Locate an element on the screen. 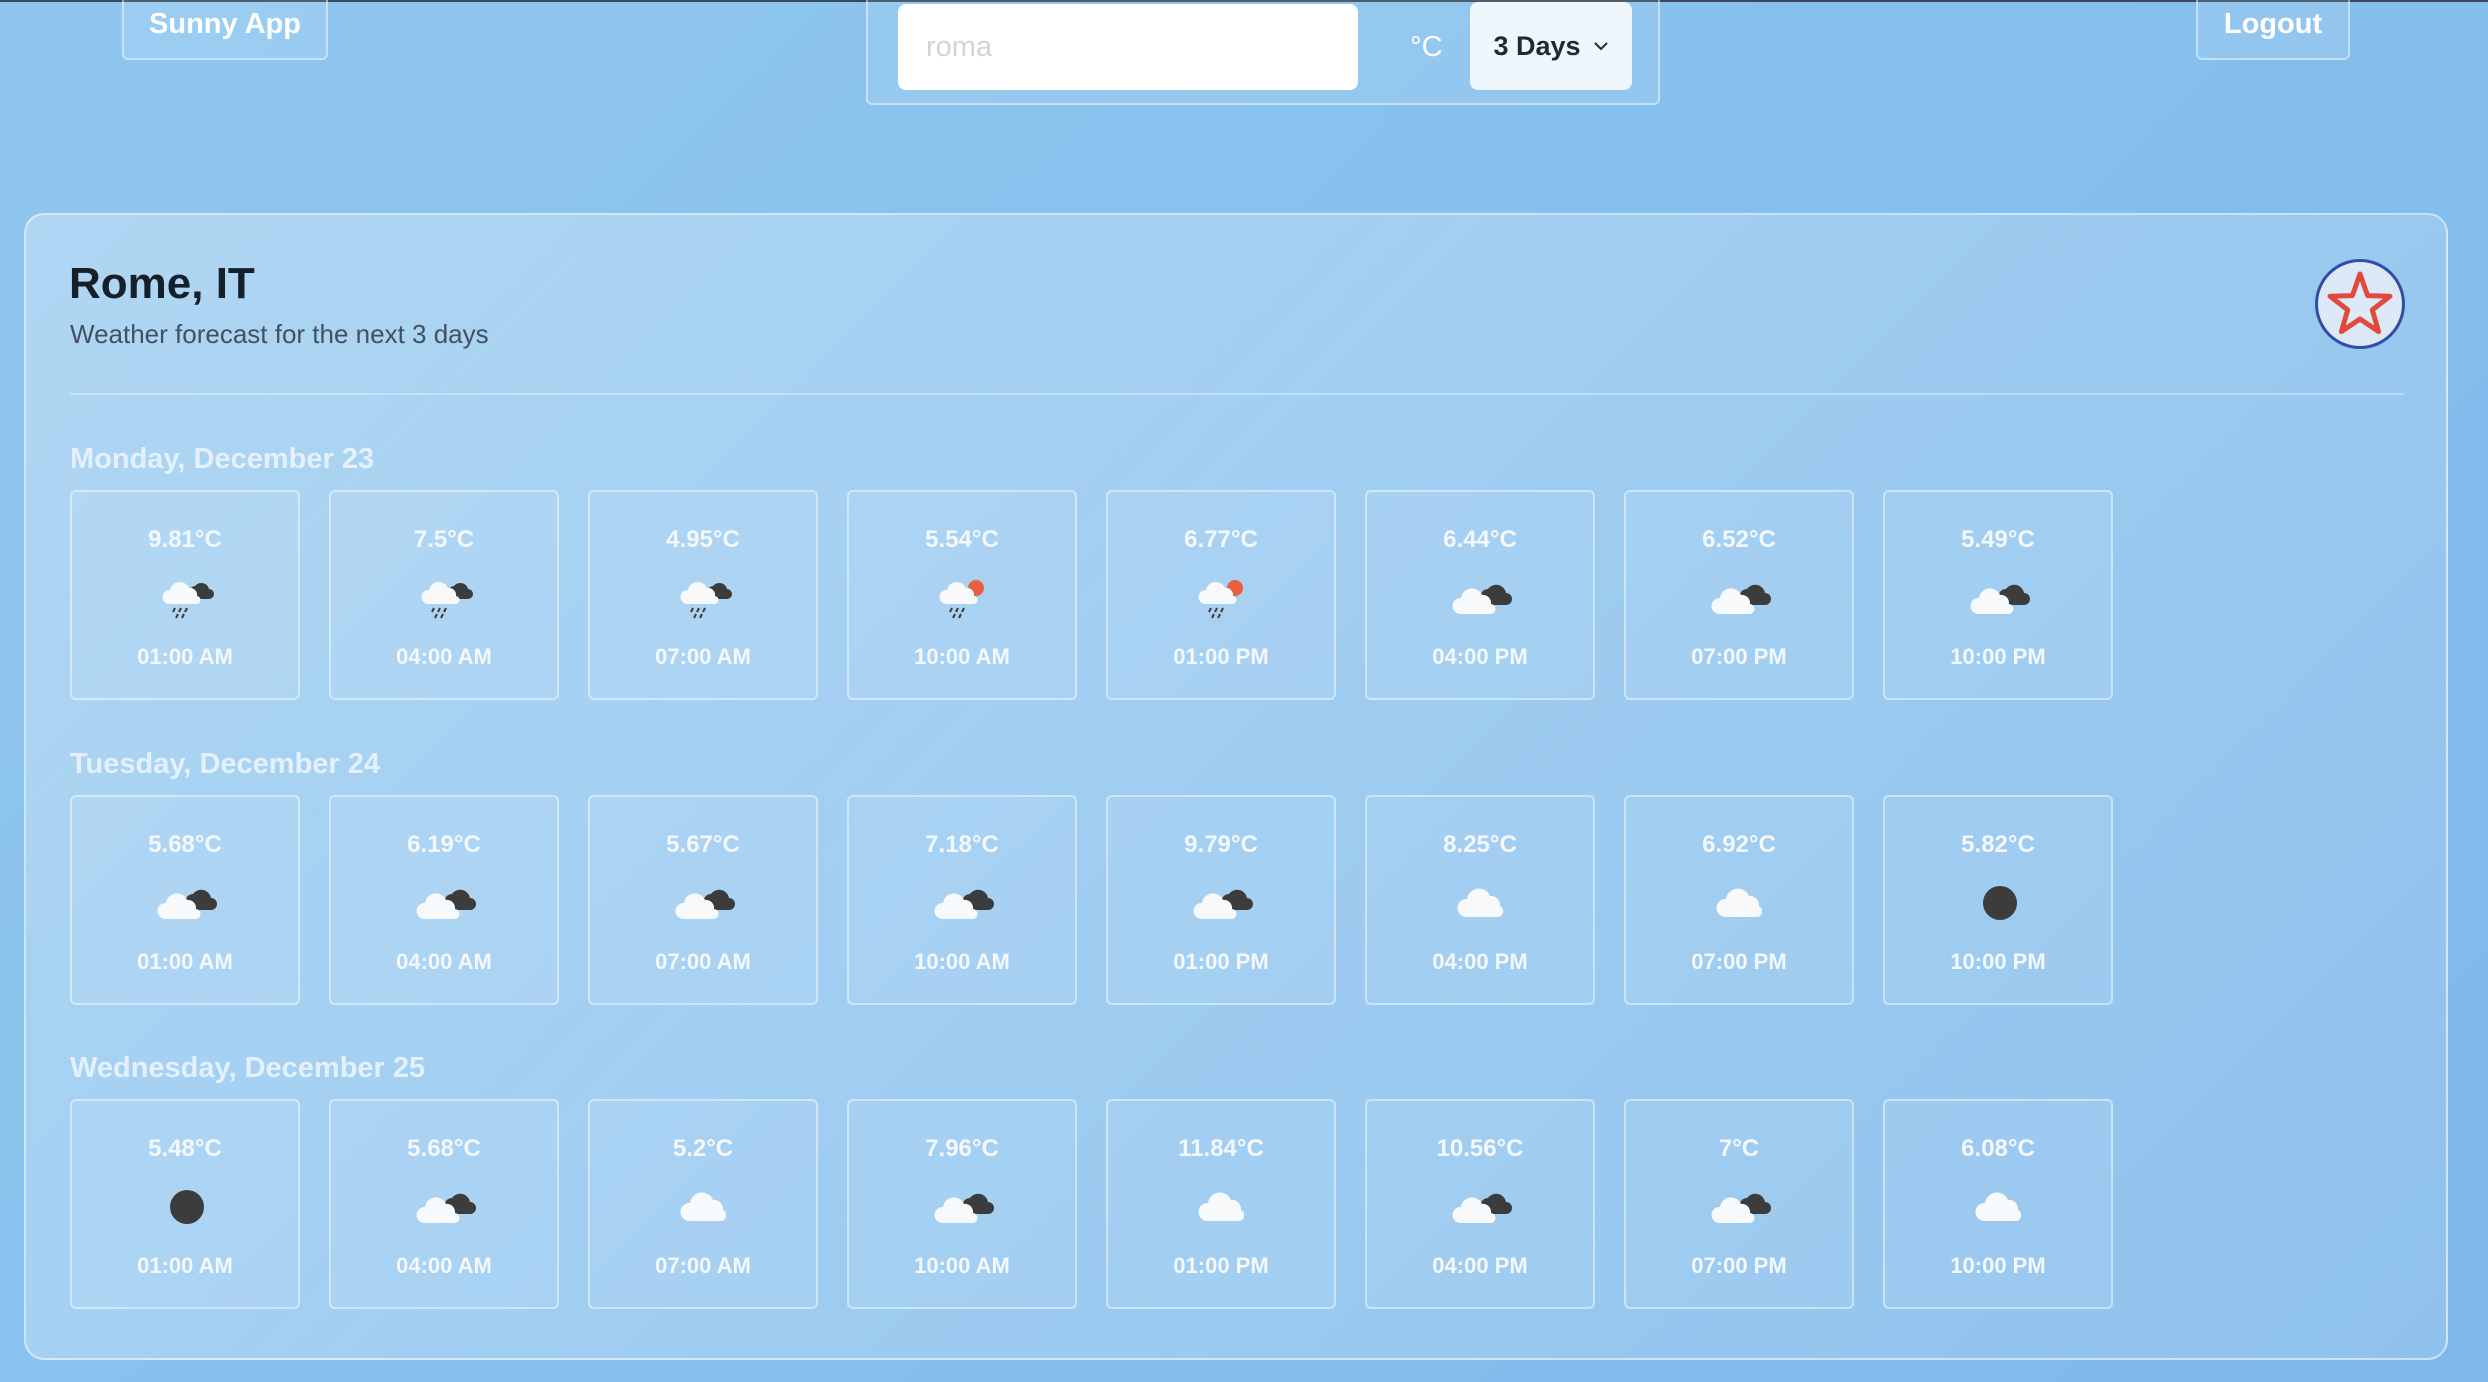 The height and width of the screenshot is (1382, 2488). days-range-label: 3 Days is located at coordinates (1537, 45).